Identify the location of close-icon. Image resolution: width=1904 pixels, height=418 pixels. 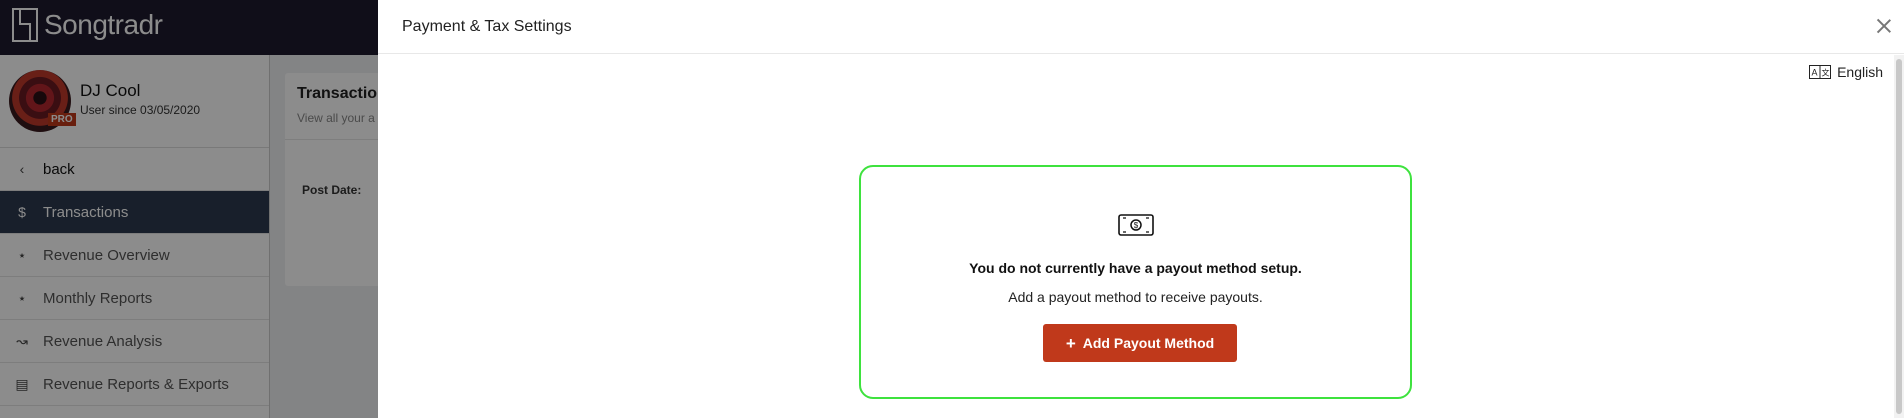
(1884, 26).